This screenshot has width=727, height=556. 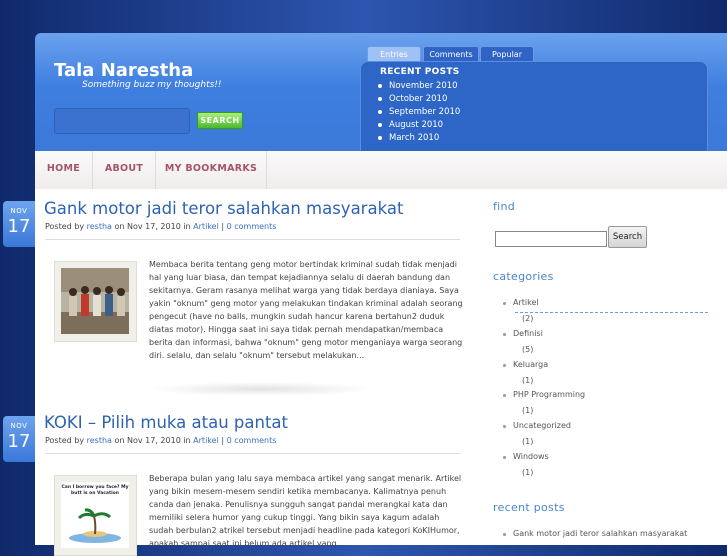 I want to click on archive-link: August 2010, so click(x=410, y=125).